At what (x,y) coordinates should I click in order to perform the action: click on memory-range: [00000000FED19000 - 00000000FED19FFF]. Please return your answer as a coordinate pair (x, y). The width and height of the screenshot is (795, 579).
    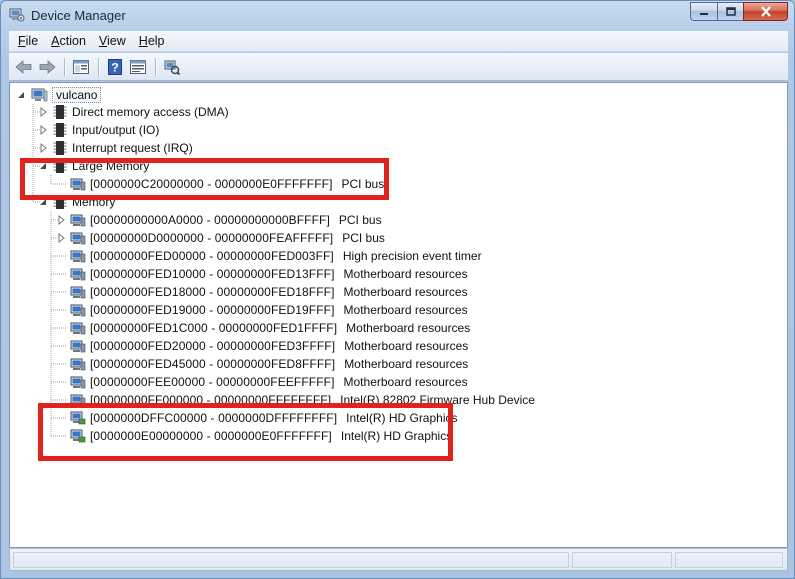
    Looking at the image, I should click on (212, 310).